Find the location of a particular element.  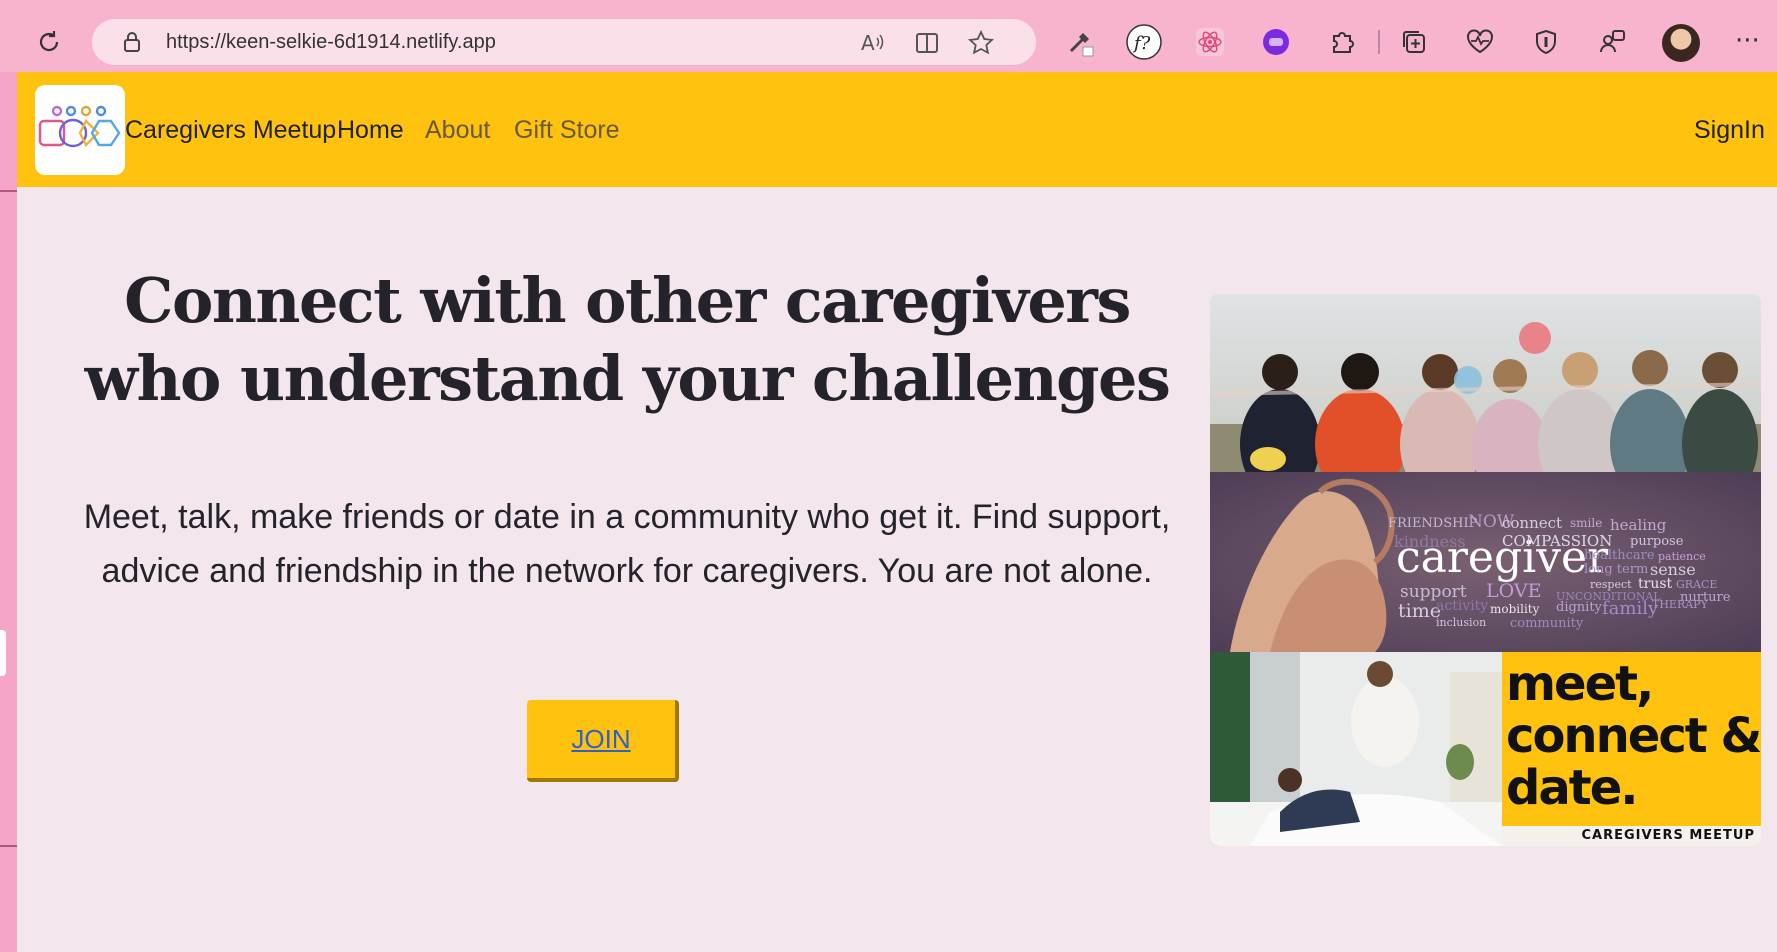

lock-icon is located at coordinates (132, 42).